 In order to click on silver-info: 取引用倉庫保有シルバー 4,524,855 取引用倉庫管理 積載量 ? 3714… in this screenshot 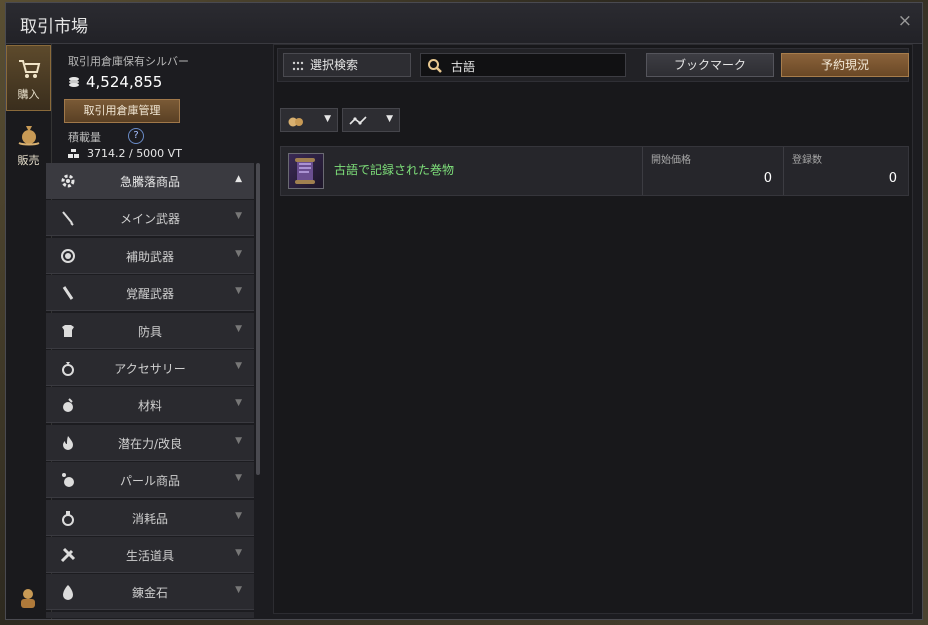, I will do `click(161, 106)`.